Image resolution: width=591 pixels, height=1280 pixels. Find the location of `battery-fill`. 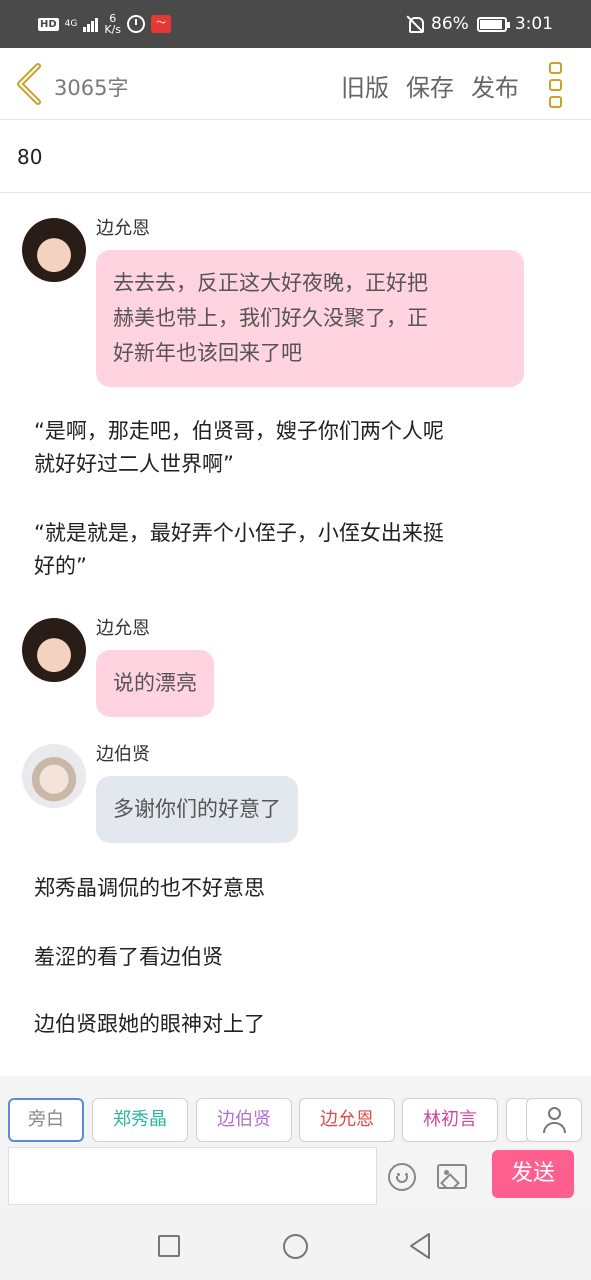

battery-fill is located at coordinates (491, 24).